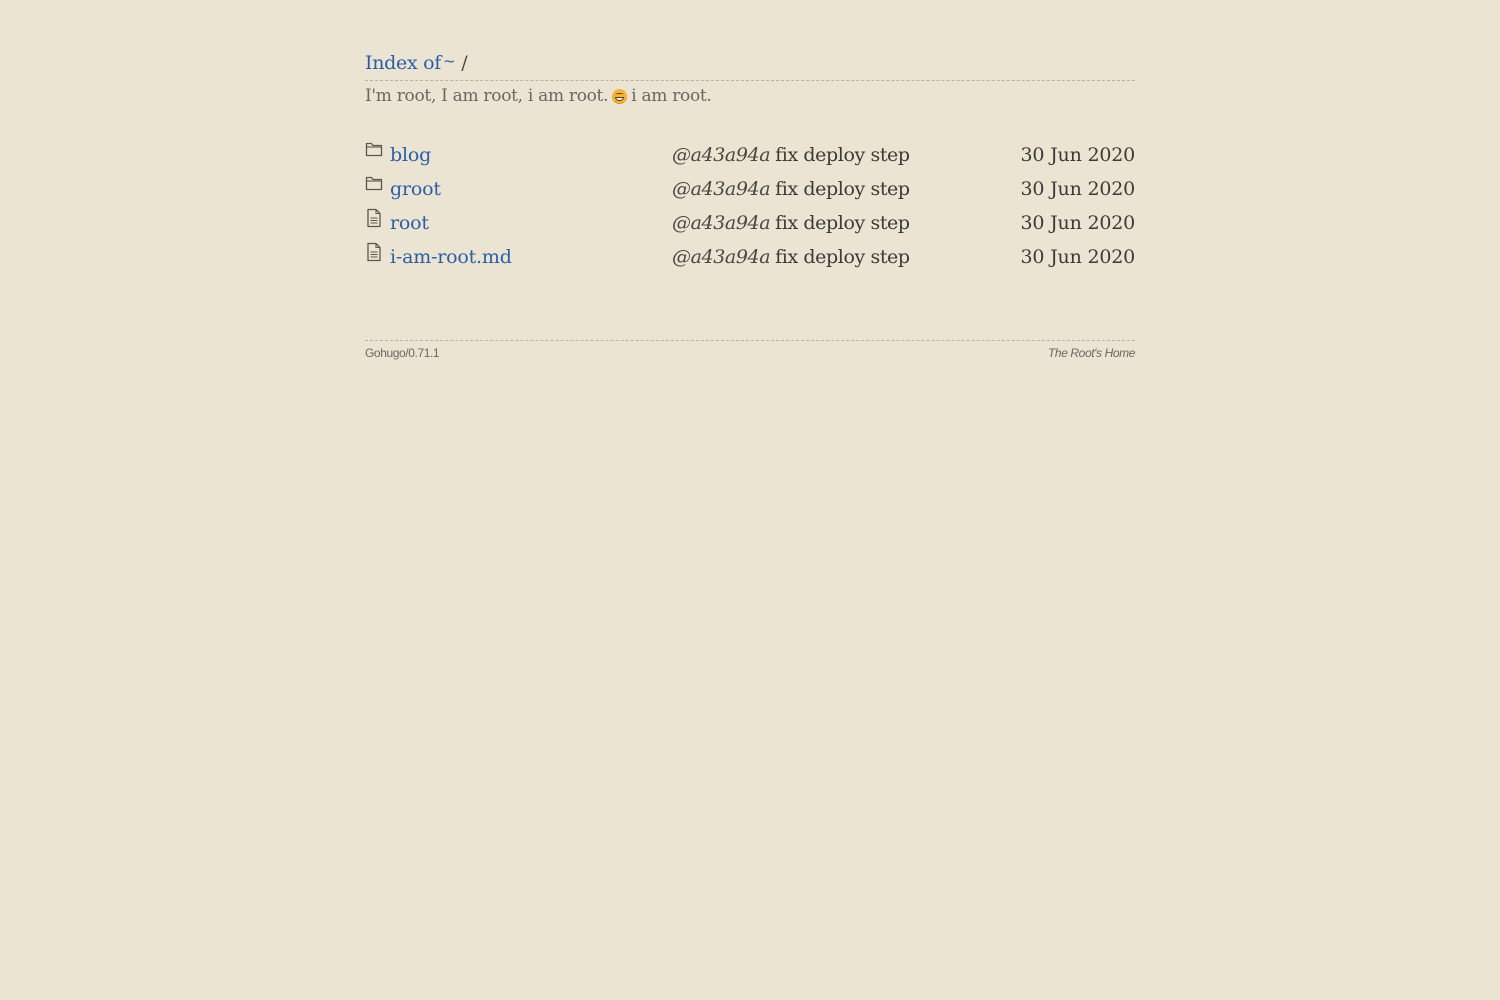 The height and width of the screenshot is (1000, 1500). What do you see at coordinates (487, 96) in the screenshot?
I see `subtitle-text-before: I'm root, I am root, i am root.` at bounding box center [487, 96].